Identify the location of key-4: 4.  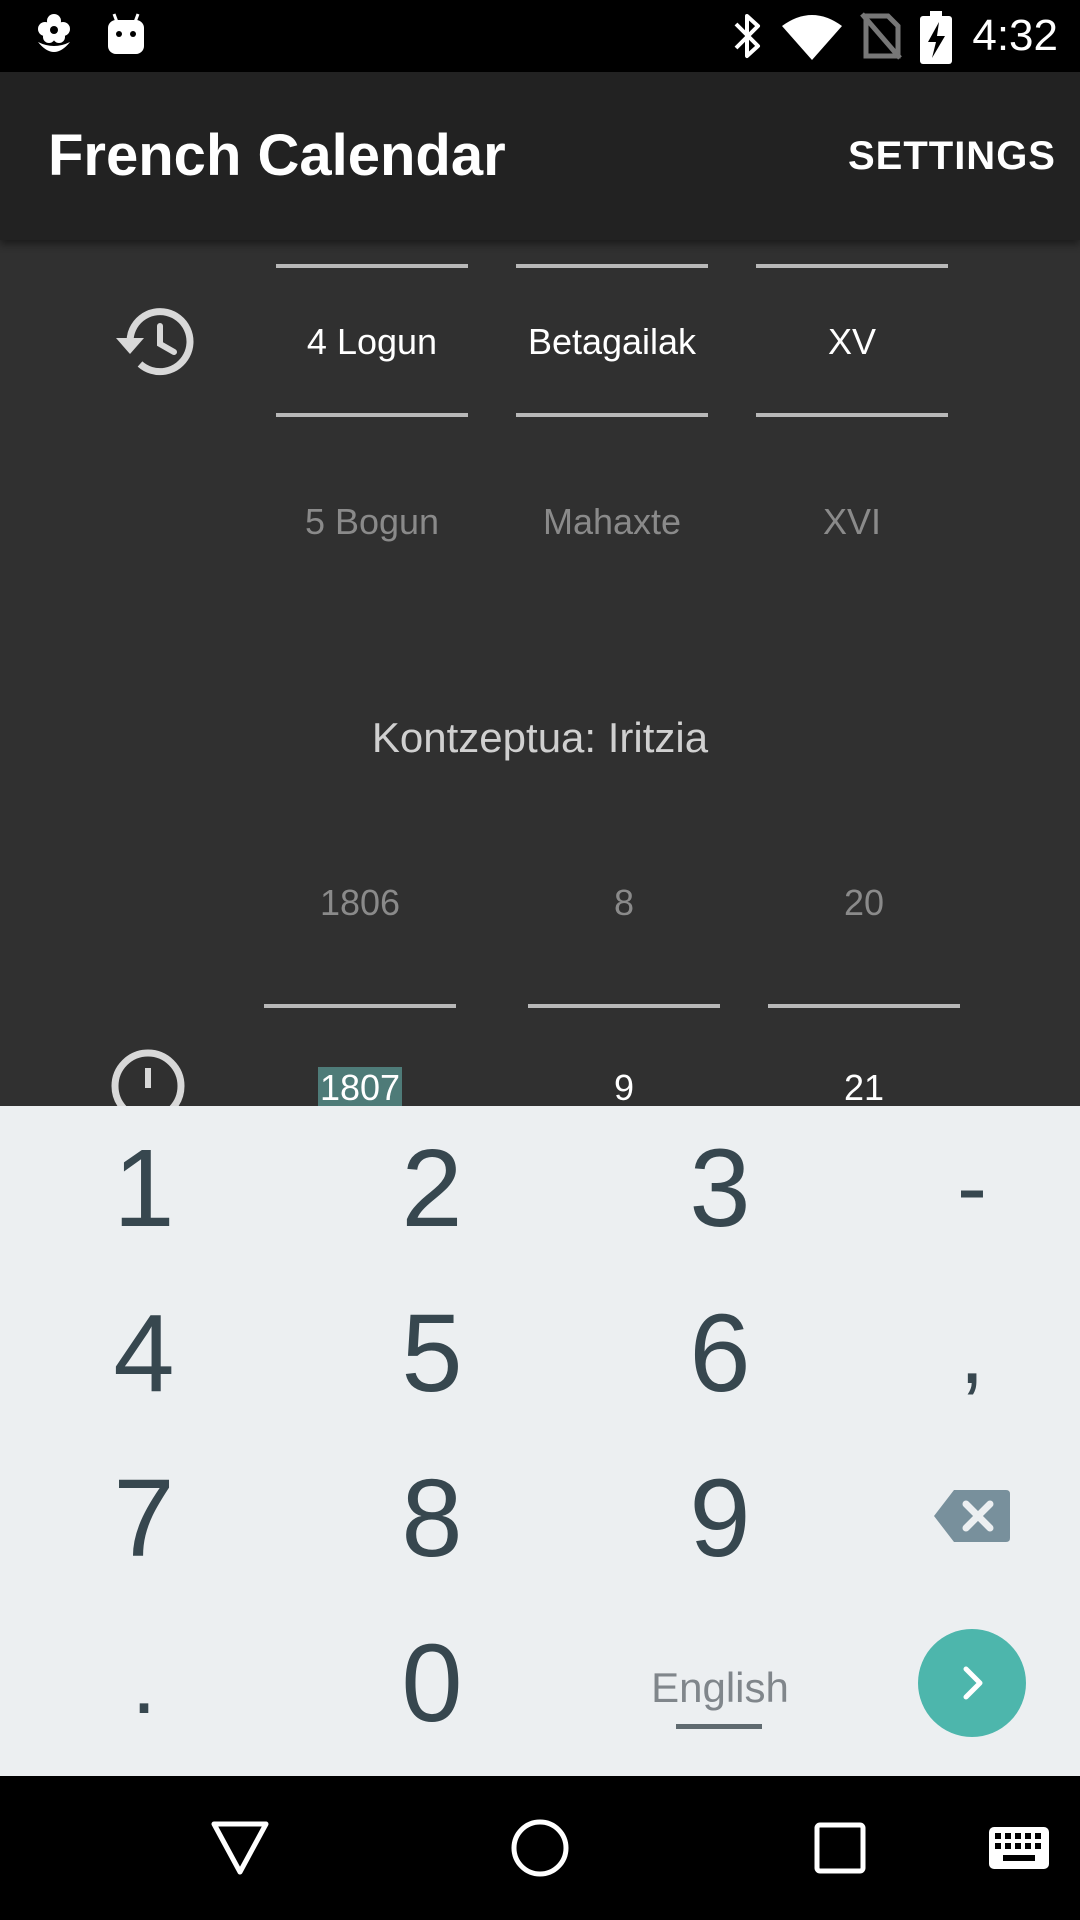
(144, 1353).